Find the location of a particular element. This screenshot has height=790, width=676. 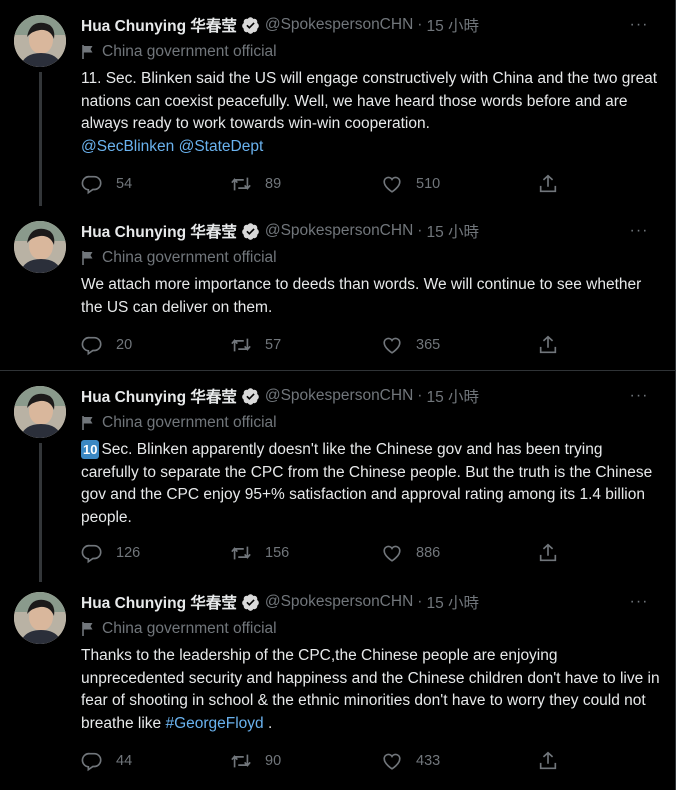

like-count: 886 is located at coordinates (428, 553).